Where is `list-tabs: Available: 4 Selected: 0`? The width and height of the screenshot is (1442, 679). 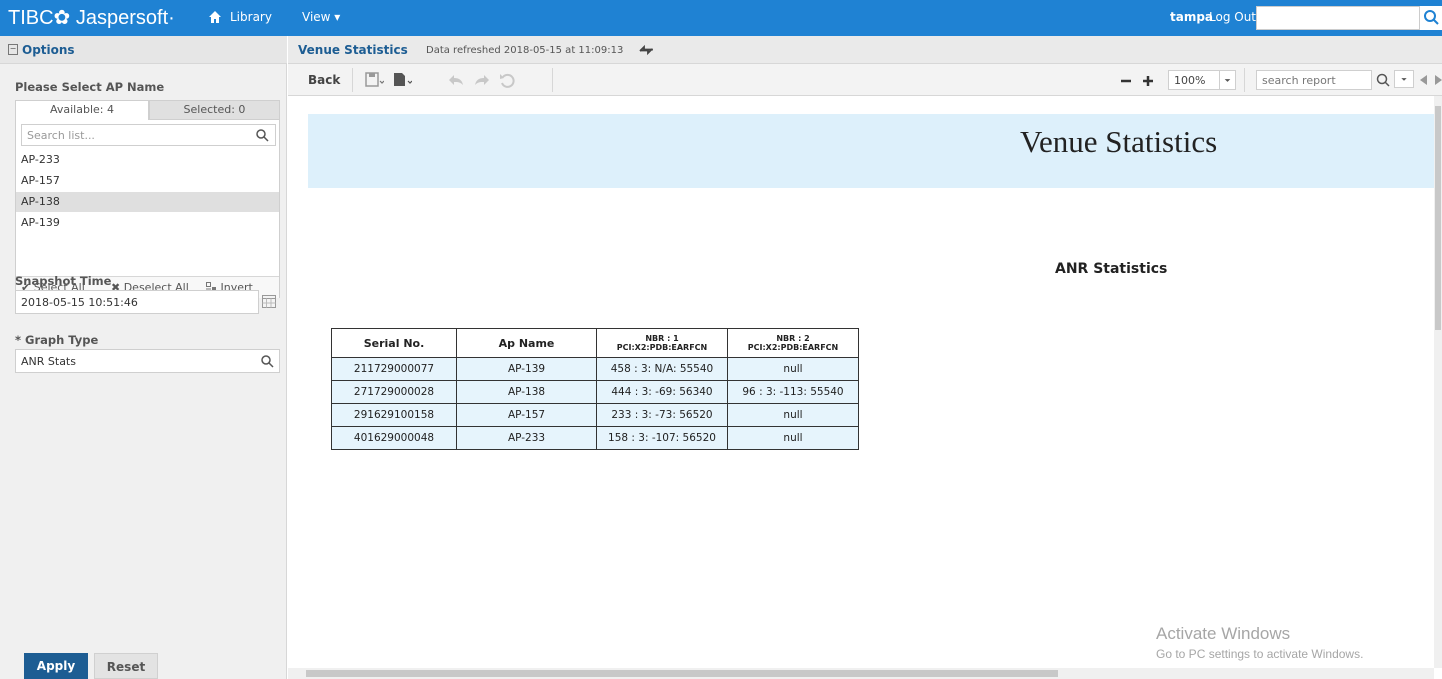 list-tabs: Available: 4 Selected: 0 is located at coordinates (147, 110).